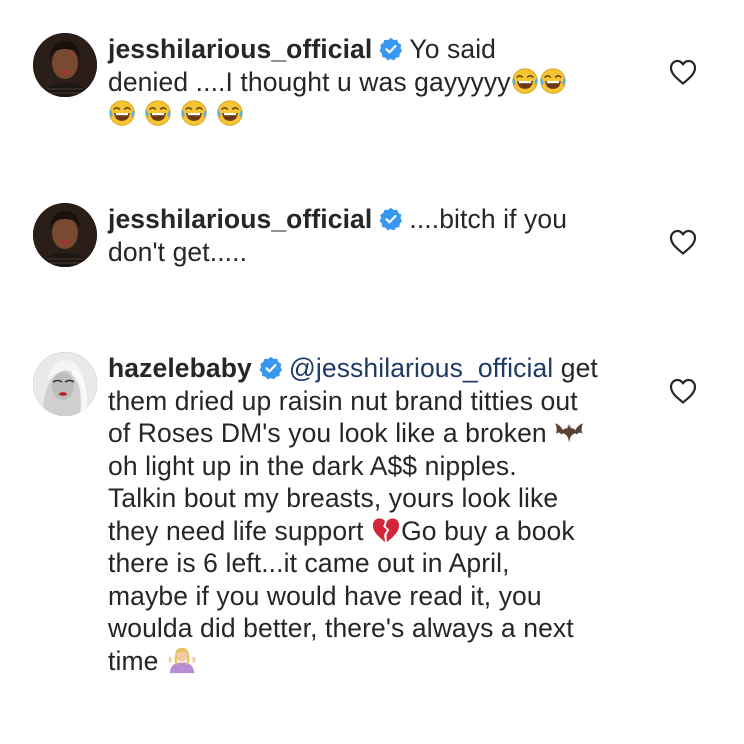 The image size is (744, 744). Describe the element at coordinates (236, 530) in the screenshot. I see `comment-line: they need life support` at that location.